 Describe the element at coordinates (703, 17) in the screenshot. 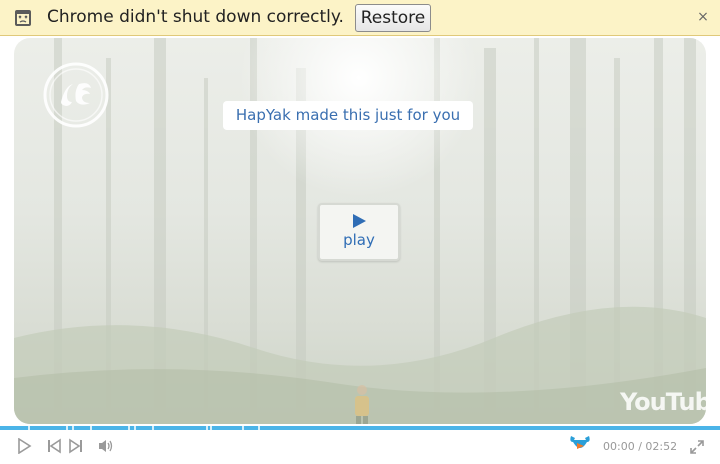

I see `close-icon: ×` at that location.